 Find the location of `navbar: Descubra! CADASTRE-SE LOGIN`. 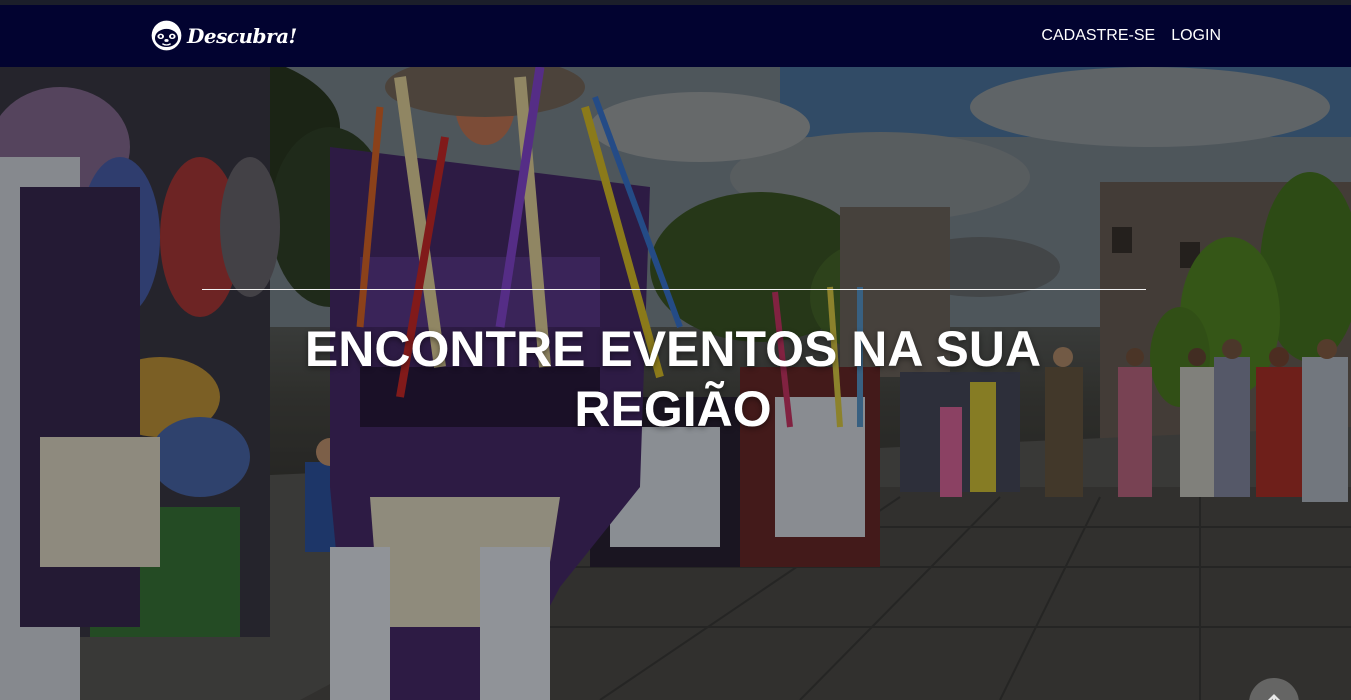

navbar: Descubra! CADASTRE-SE LOGIN is located at coordinates (675, 36).